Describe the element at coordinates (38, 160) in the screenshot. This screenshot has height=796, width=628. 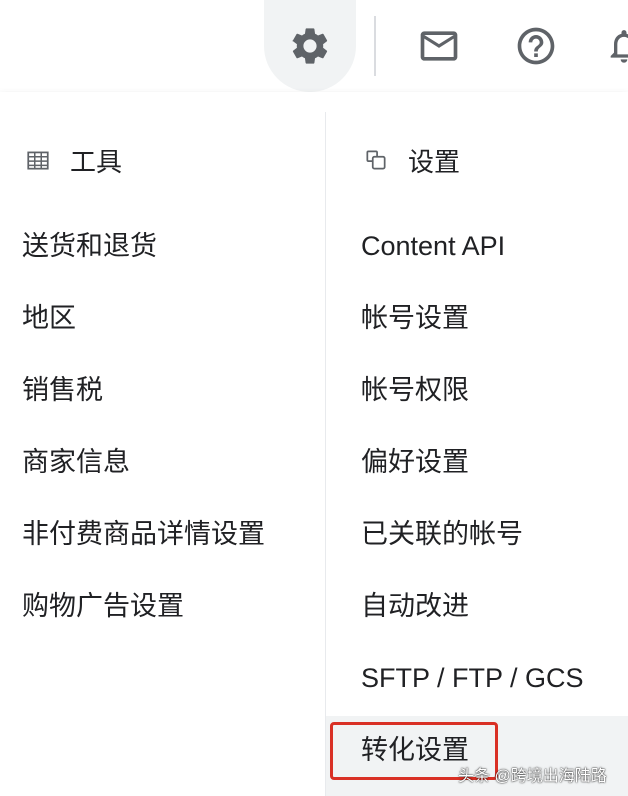
I see `grid-icon` at that location.